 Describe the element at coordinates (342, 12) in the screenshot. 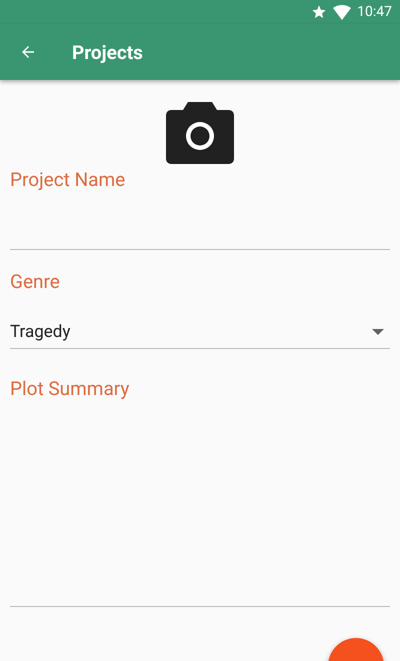

I see `wifi-icon` at that location.